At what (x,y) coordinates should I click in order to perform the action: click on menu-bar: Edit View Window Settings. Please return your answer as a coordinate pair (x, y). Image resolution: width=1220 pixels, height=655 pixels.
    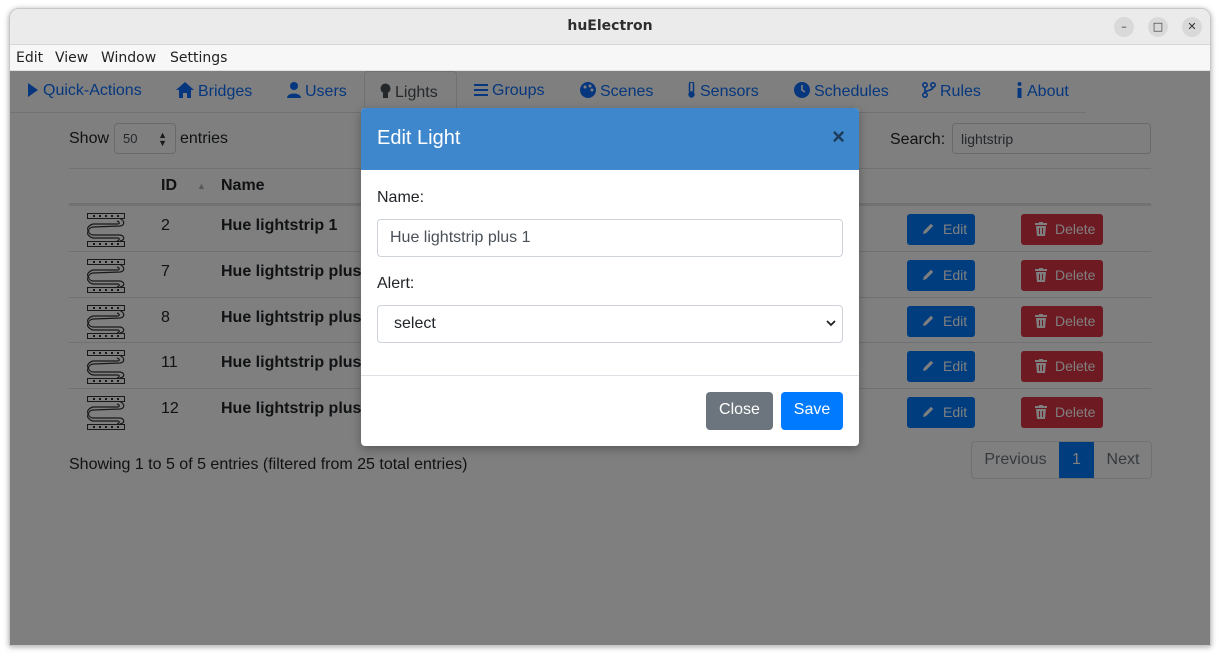
    Looking at the image, I should click on (610, 58).